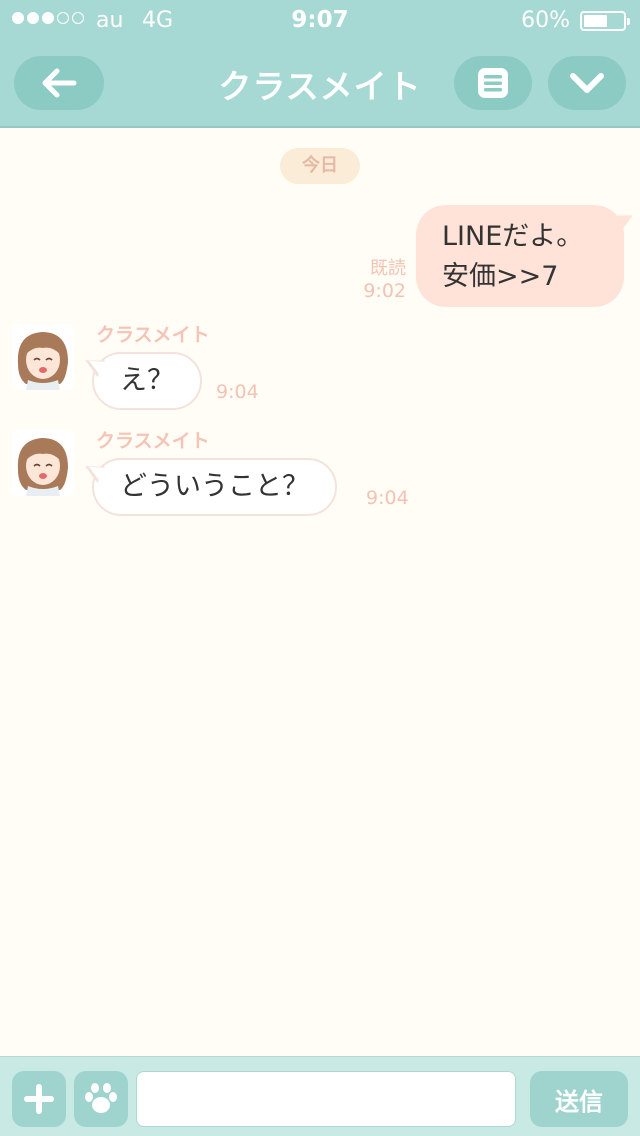 This screenshot has width=640, height=1136. I want to click on add-attachment-button, so click(39, 1099).